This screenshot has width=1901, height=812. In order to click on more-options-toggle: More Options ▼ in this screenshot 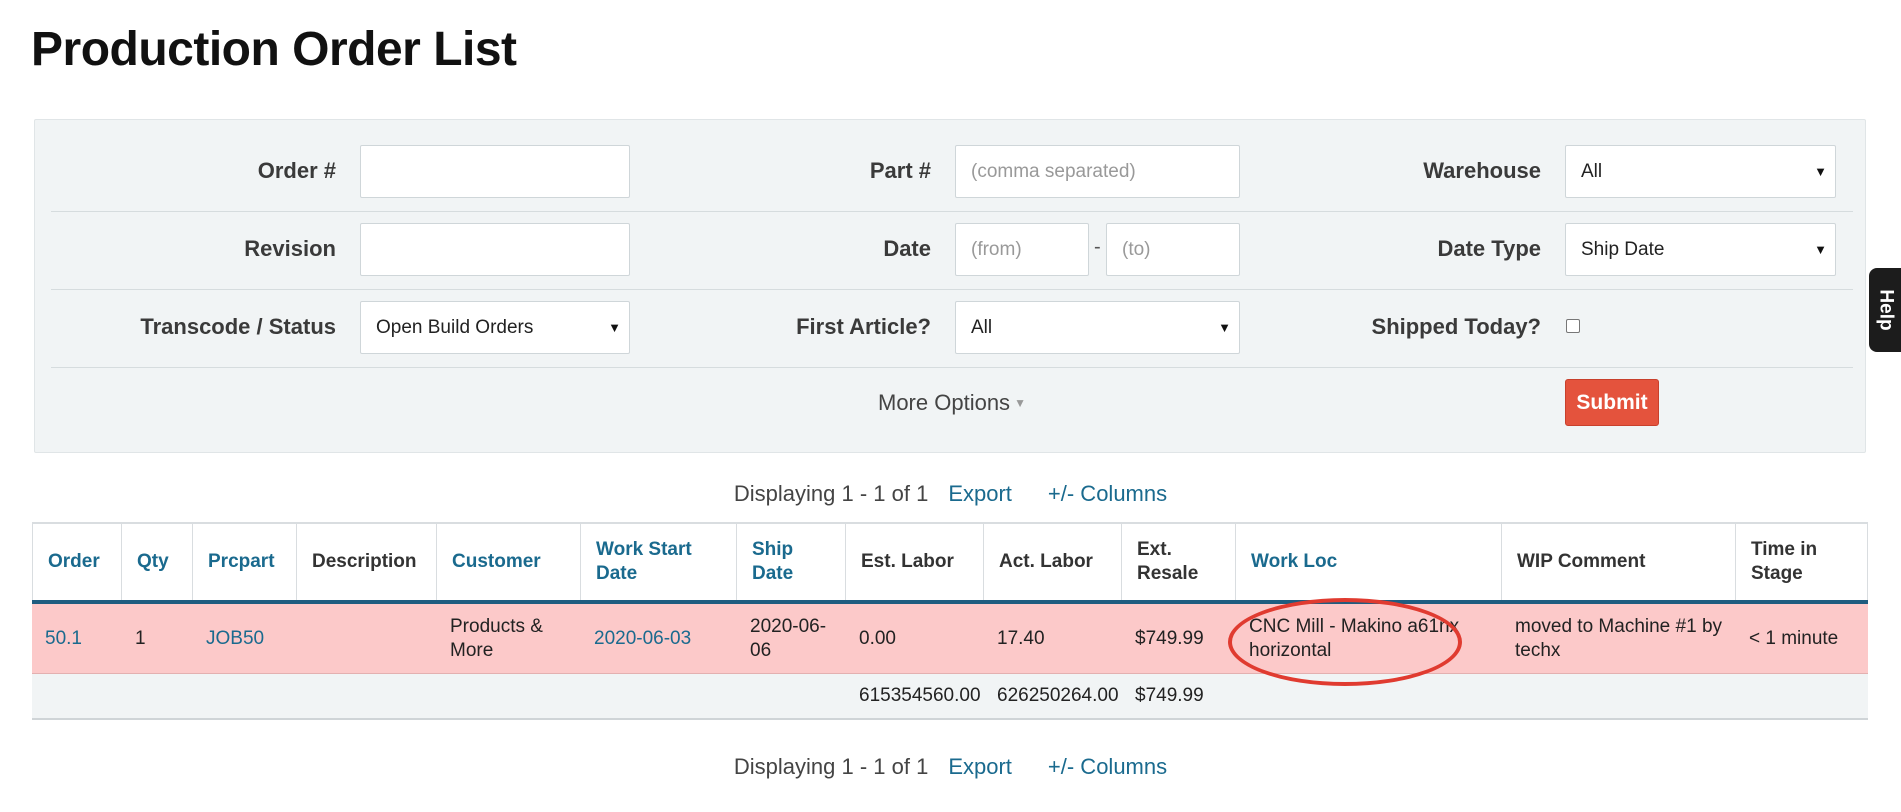, I will do `click(952, 403)`.